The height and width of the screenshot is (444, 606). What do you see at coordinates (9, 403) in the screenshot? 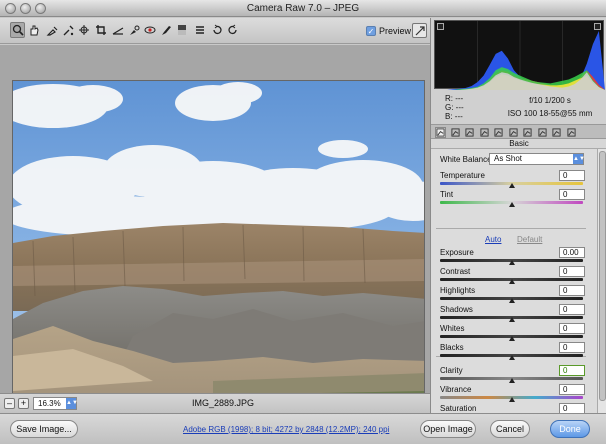
I see `zoom-out-button: –` at bounding box center [9, 403].